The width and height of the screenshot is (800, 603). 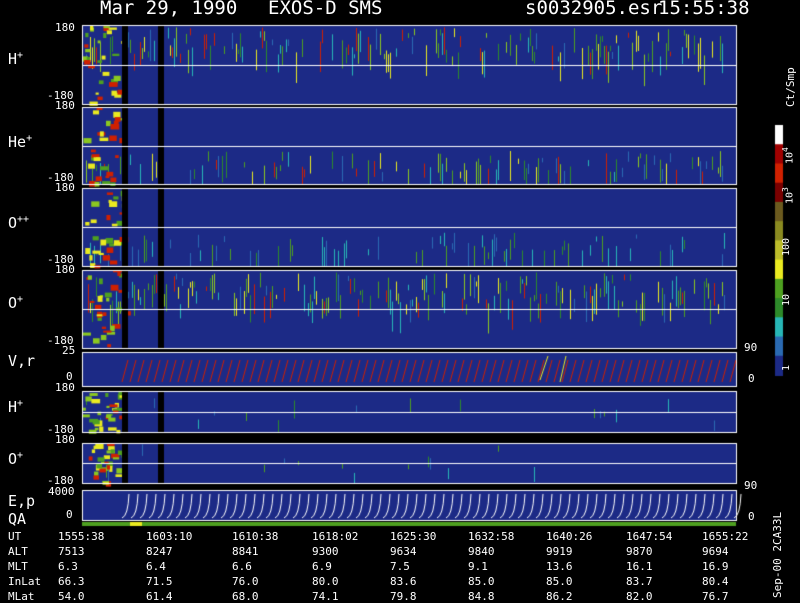 What do you see at coordinates (790, 87) in the screenshot?
I see `colorbar-unit: Ct/Smp` at bounding box center [790, 87].